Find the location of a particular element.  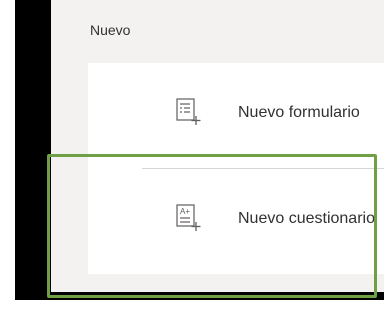

new-quiz-label: Nuevo cuestionario is located at coordinates (306, 218).